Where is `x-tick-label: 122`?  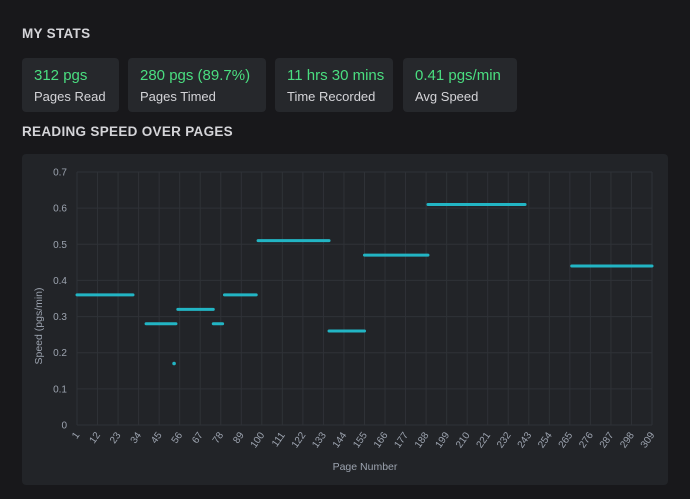 x-tick-label: 122 is located at coordinates (299, 440).